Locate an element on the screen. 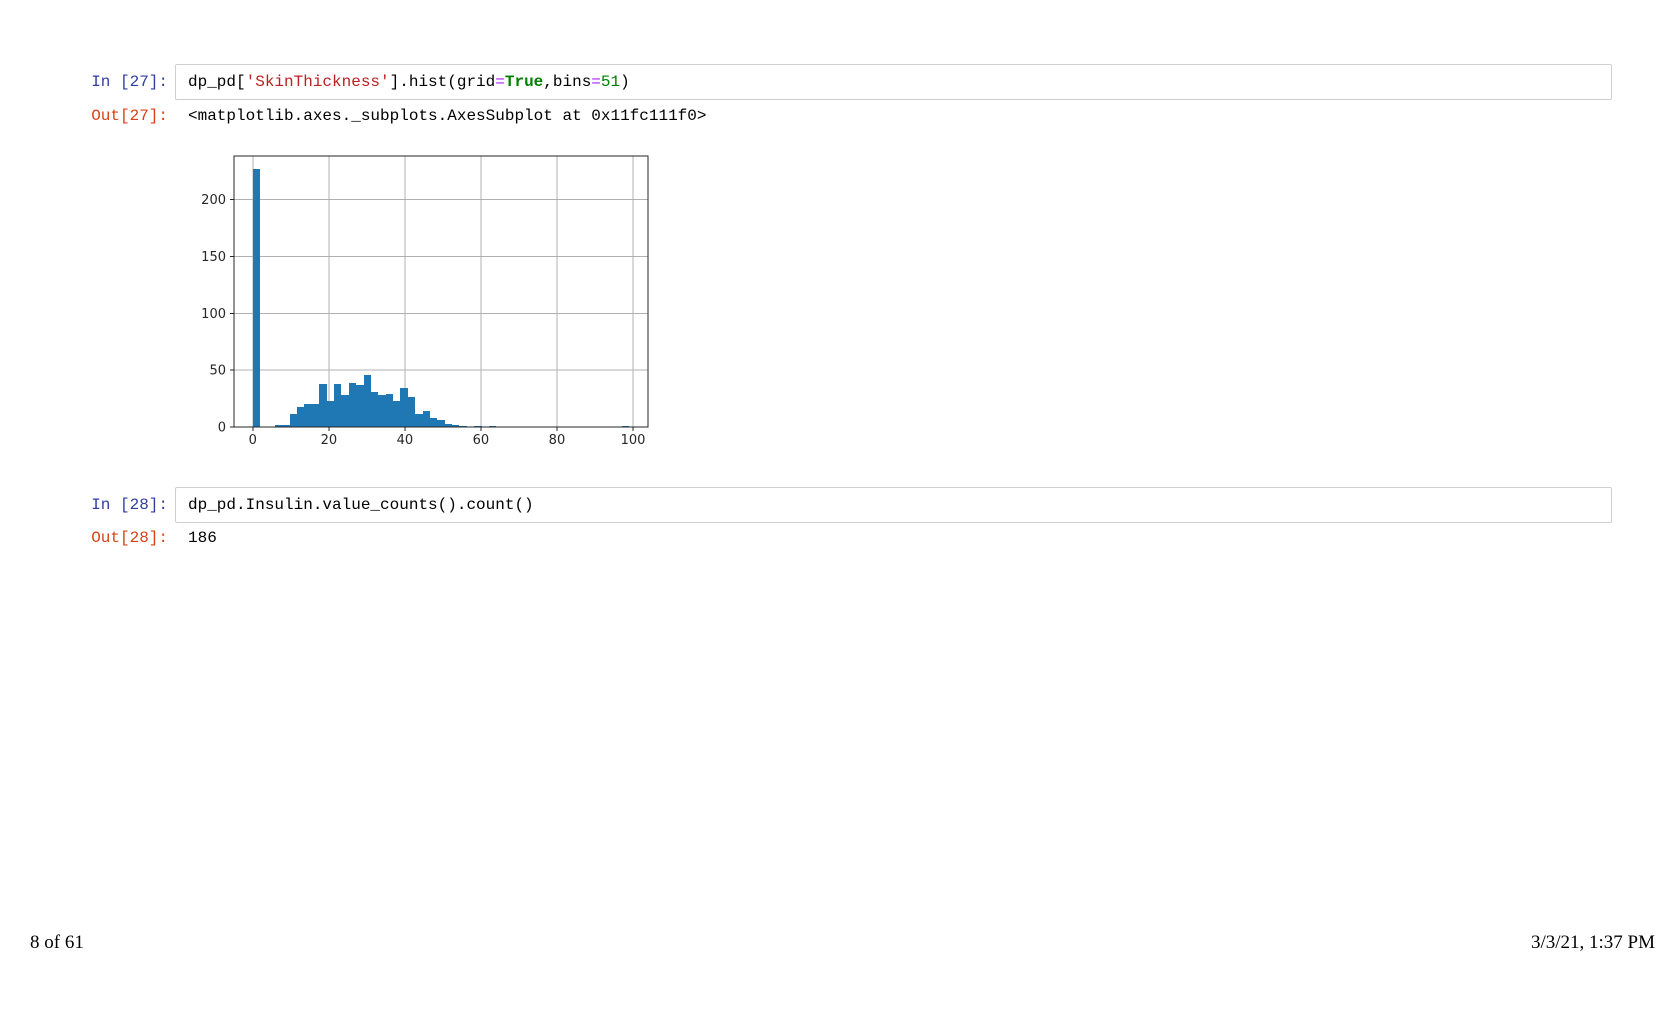 The height and width of the screenshot is (1020, 1680). chart-bars-group is located at coordinates (441, 298).